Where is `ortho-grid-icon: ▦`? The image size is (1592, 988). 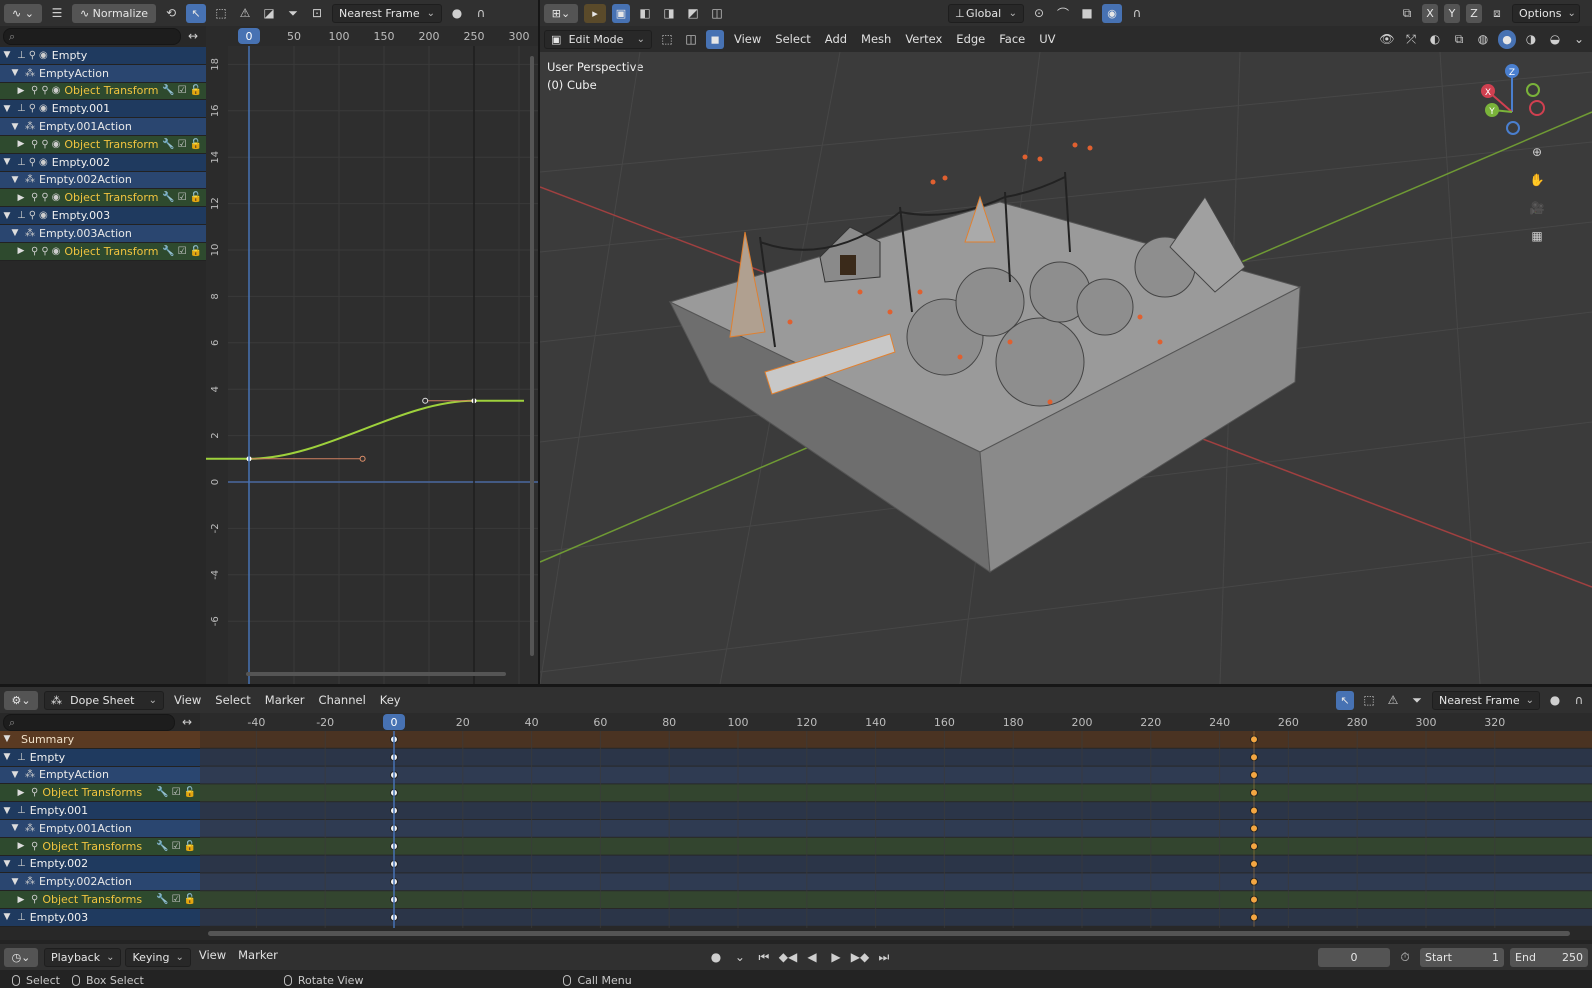 ortho-grid-icon: ▦ is located at coordinates (1537, 236).